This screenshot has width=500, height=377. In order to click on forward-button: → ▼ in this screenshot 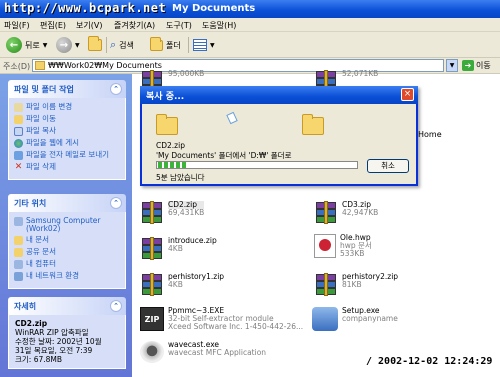, I will do `click(68, 45)`.